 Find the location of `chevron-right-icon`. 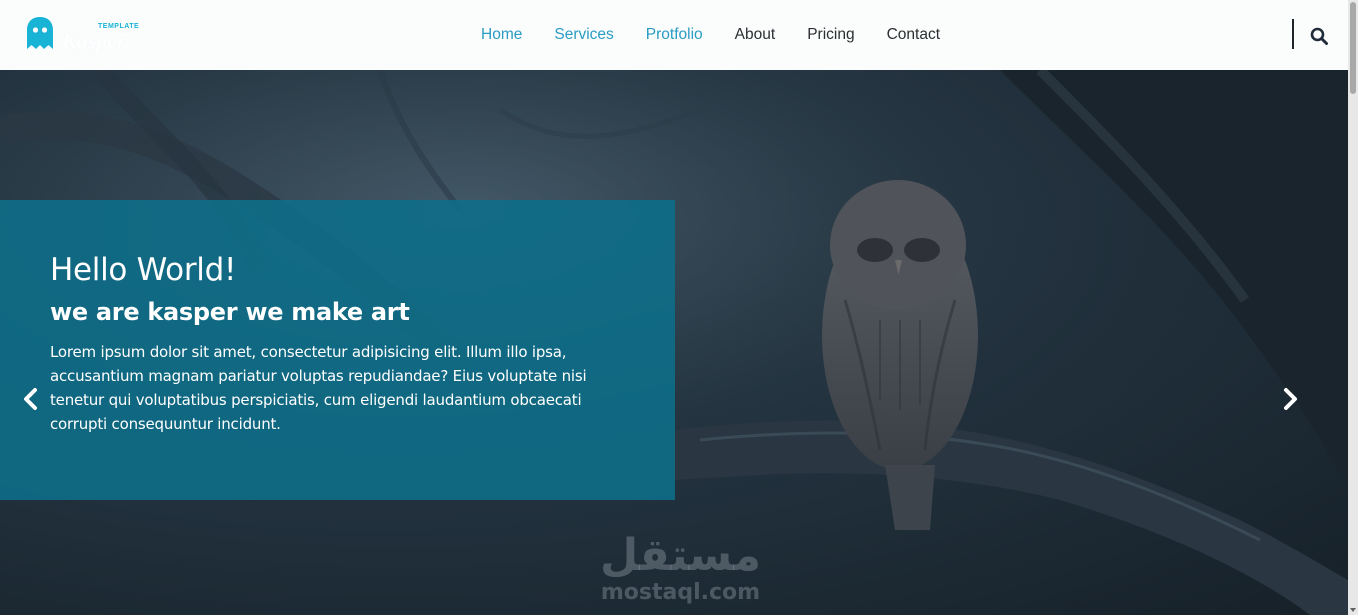

chevron-right-icon is located at coordinates (1291, 399).